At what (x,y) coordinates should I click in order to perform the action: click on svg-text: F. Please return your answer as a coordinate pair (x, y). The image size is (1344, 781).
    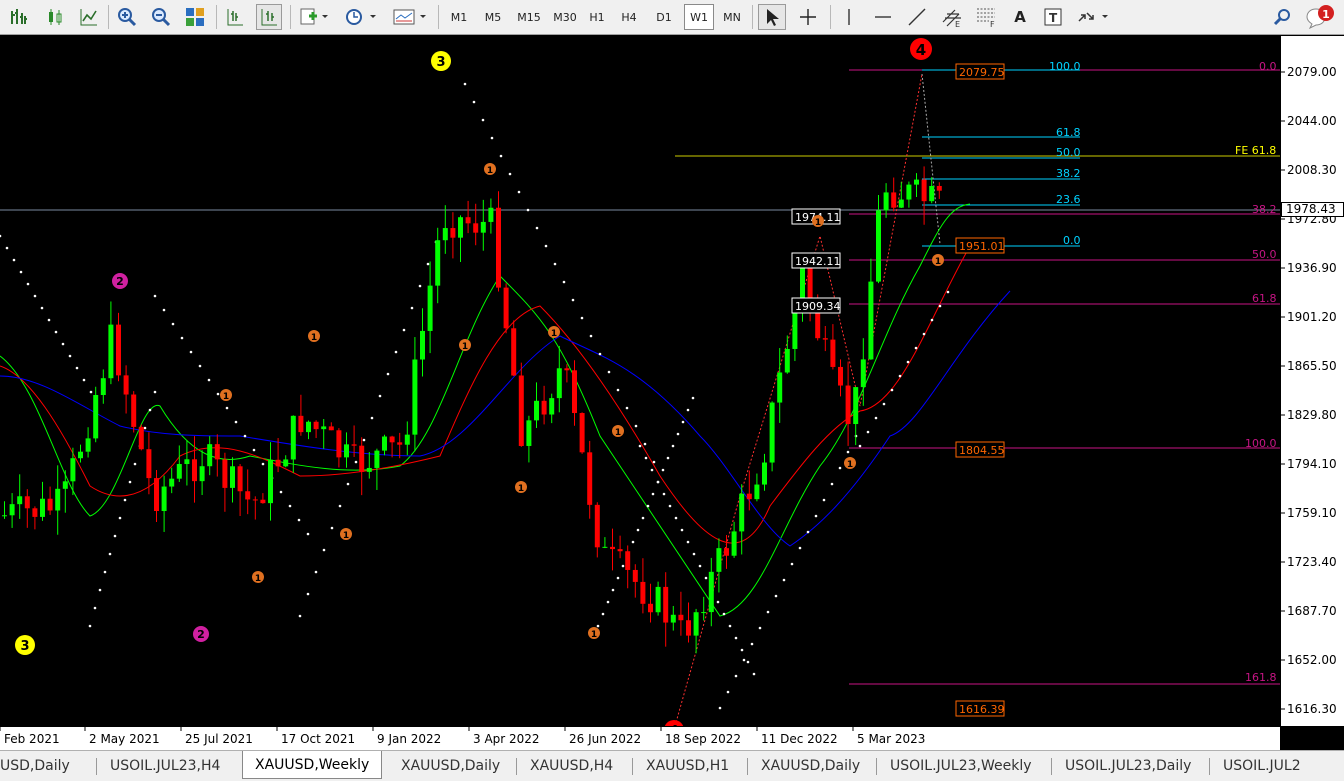
    Looking at the image, I should click on (992, 24).